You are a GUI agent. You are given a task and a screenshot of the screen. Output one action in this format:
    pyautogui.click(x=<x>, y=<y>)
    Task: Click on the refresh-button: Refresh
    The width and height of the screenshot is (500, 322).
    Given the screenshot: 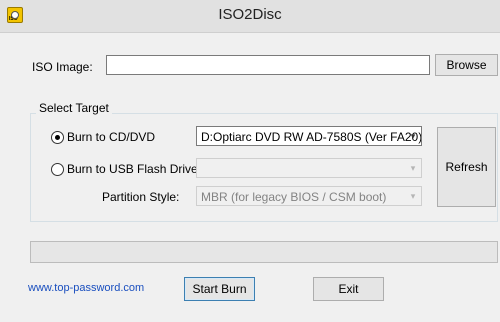 What is the action you would take?
    pyautogui.click(x=466, y=167)
    